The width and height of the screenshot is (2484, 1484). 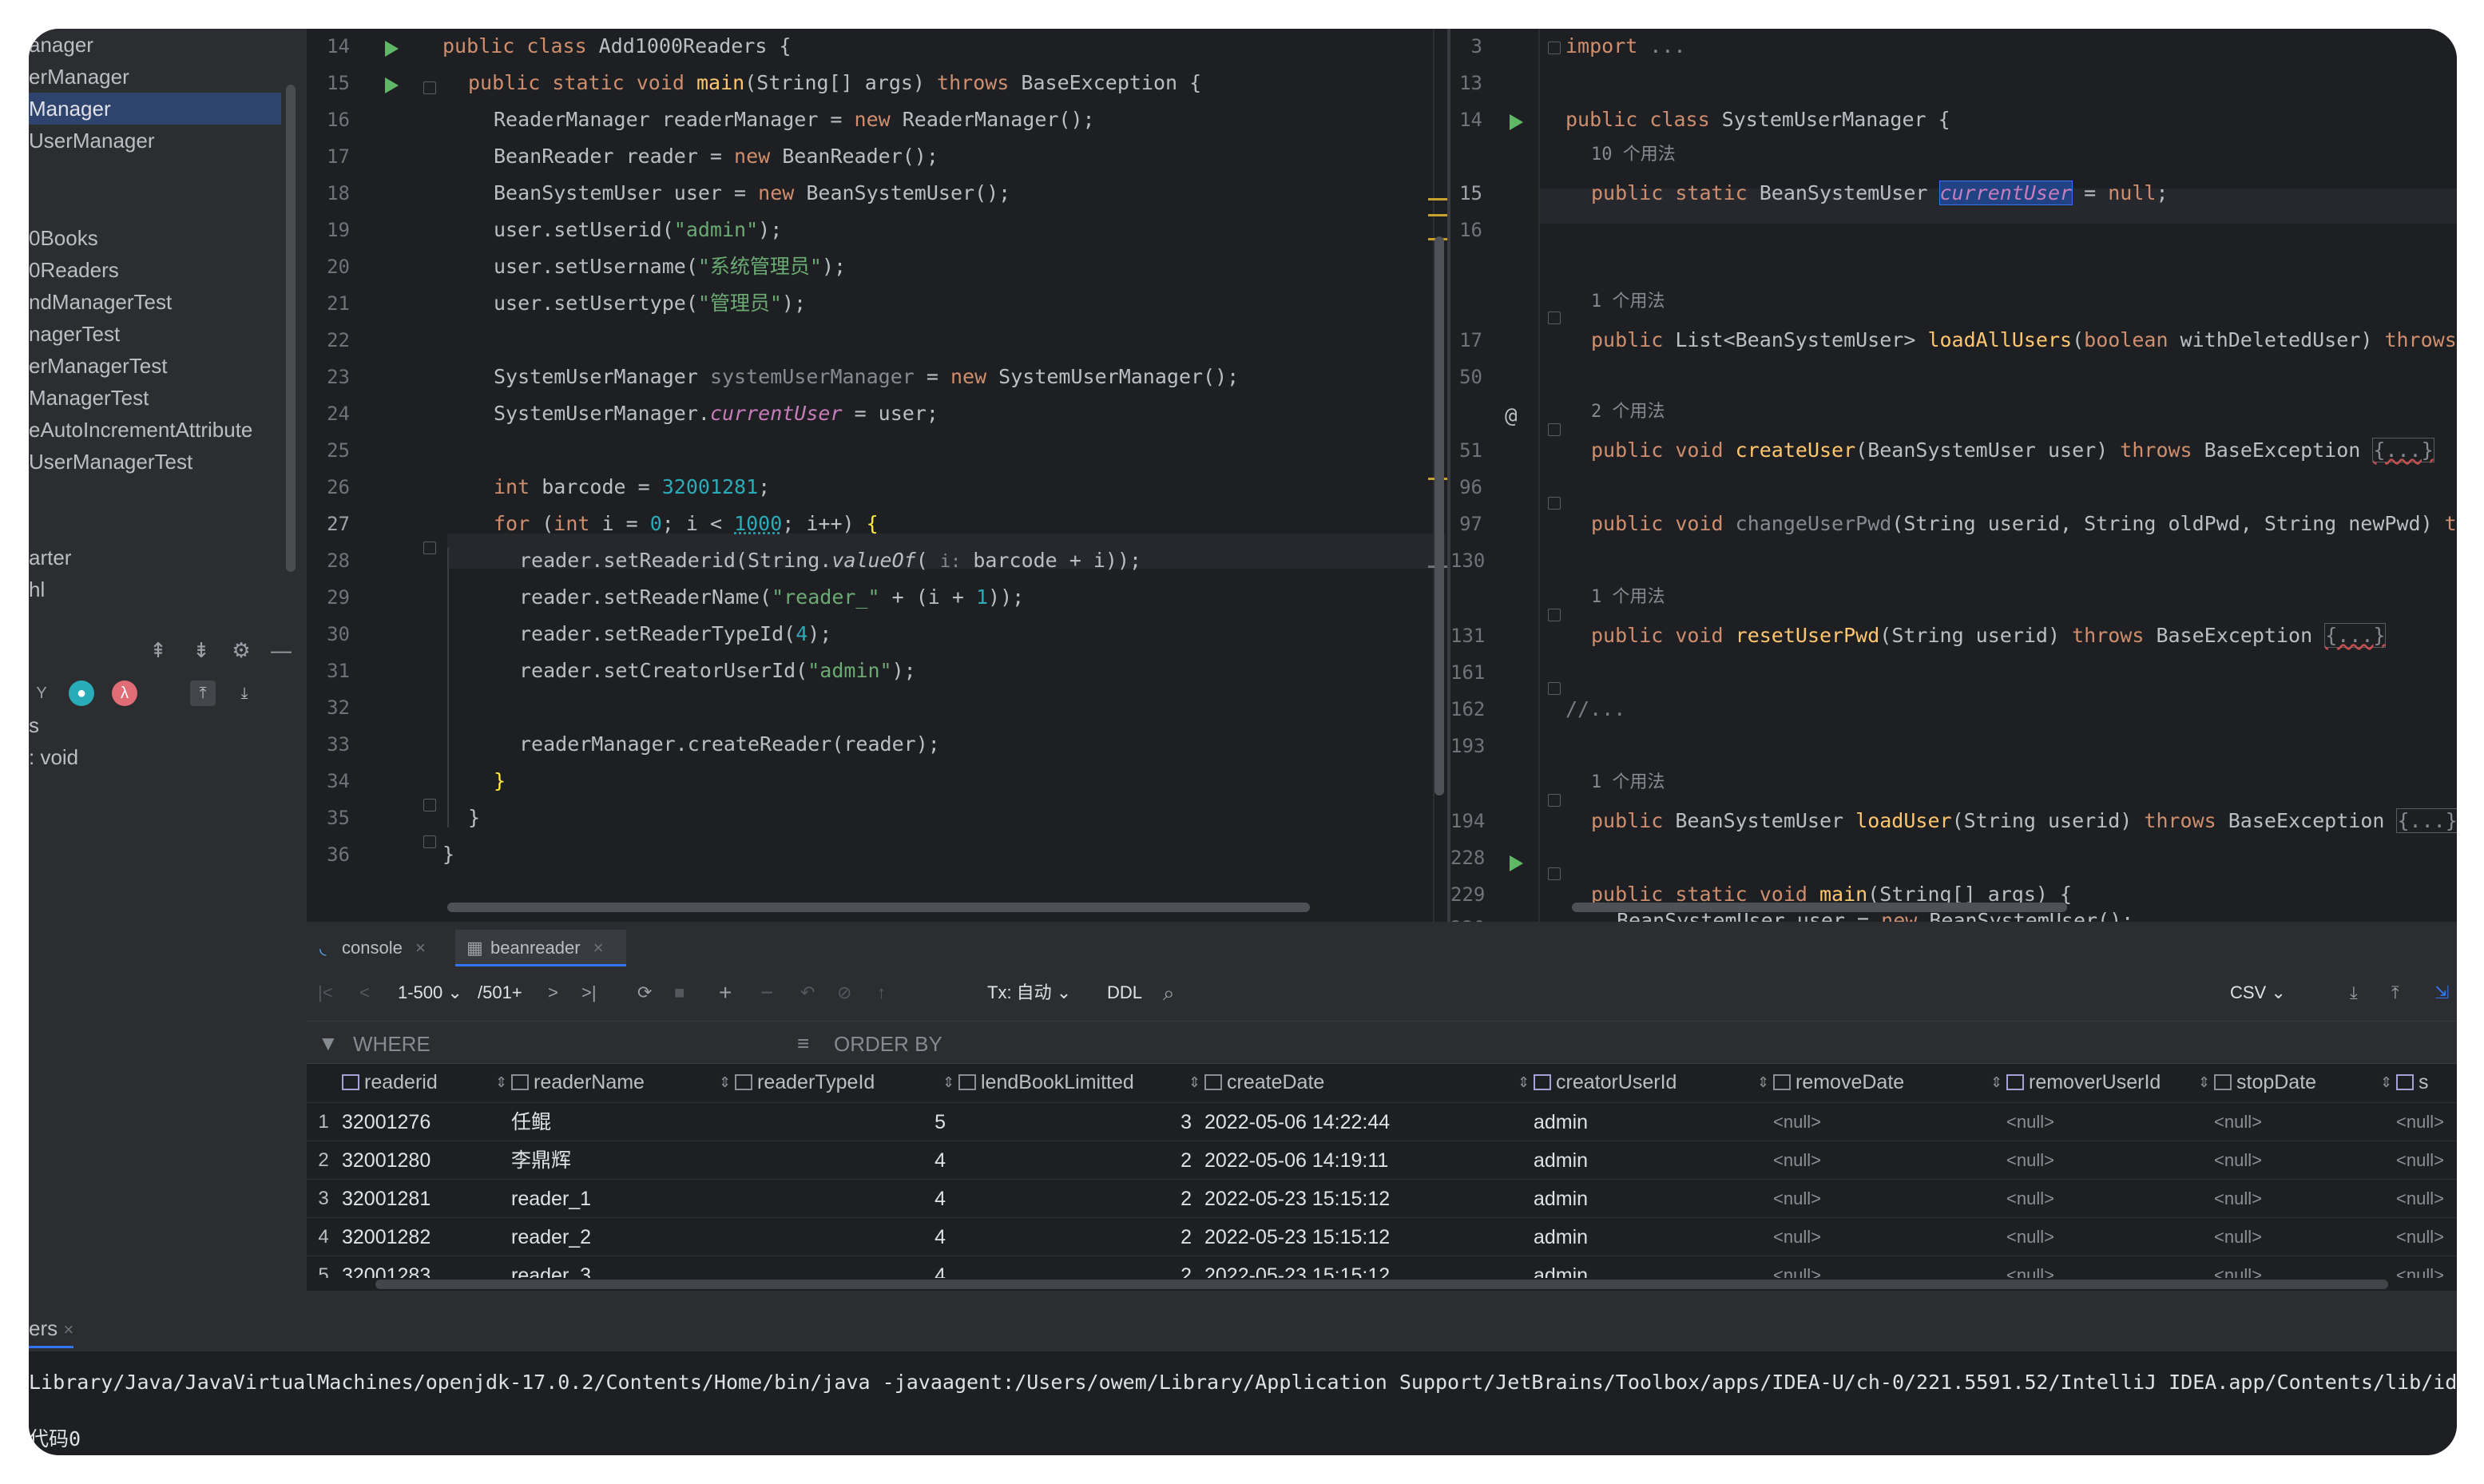 I want to click on scroll-from-source-icon: ⤒, so click(x=203, y=693).